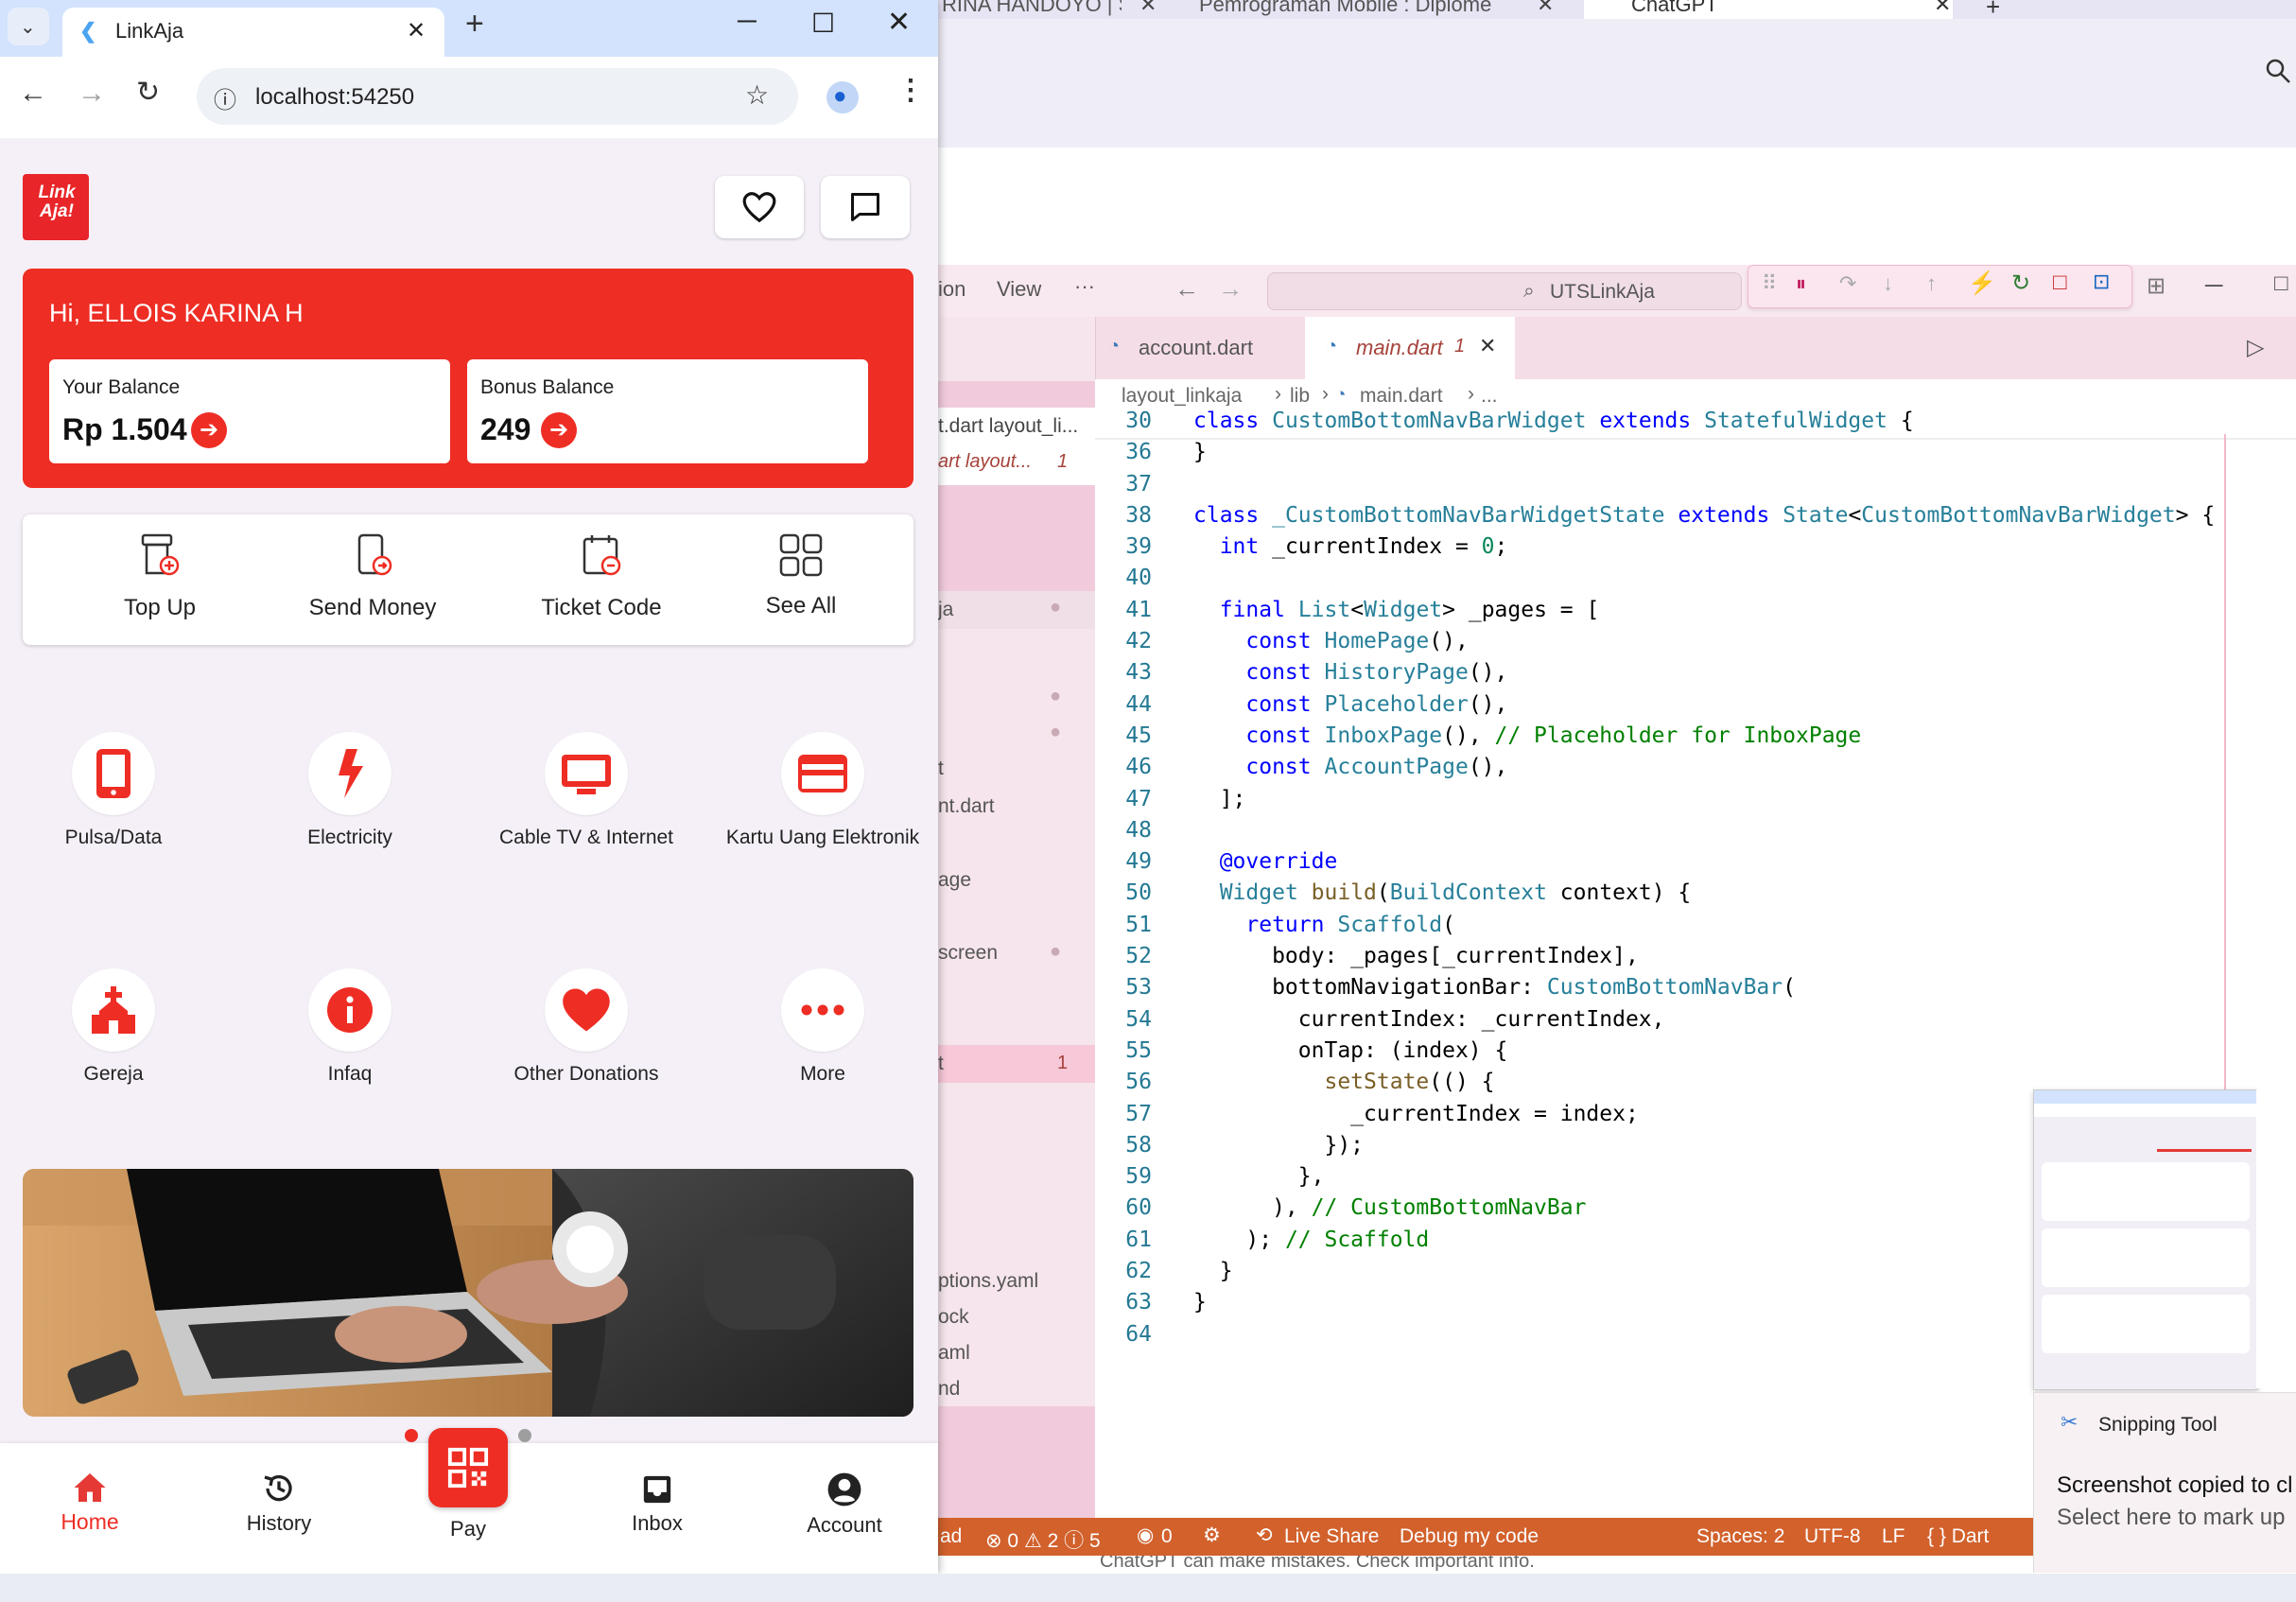  I want to click on status-item: ad, so click(951, 1536).